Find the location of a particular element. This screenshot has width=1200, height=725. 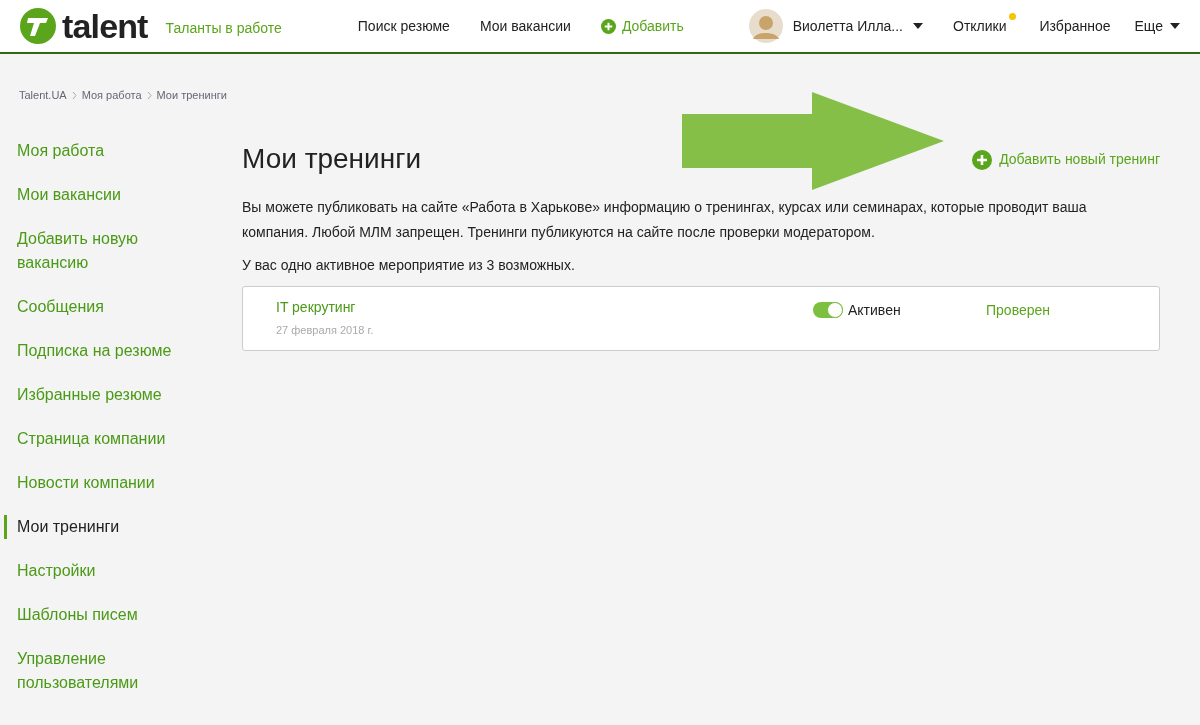

sidebar-item: Мои тренинги is located at coordinates (89, 526).